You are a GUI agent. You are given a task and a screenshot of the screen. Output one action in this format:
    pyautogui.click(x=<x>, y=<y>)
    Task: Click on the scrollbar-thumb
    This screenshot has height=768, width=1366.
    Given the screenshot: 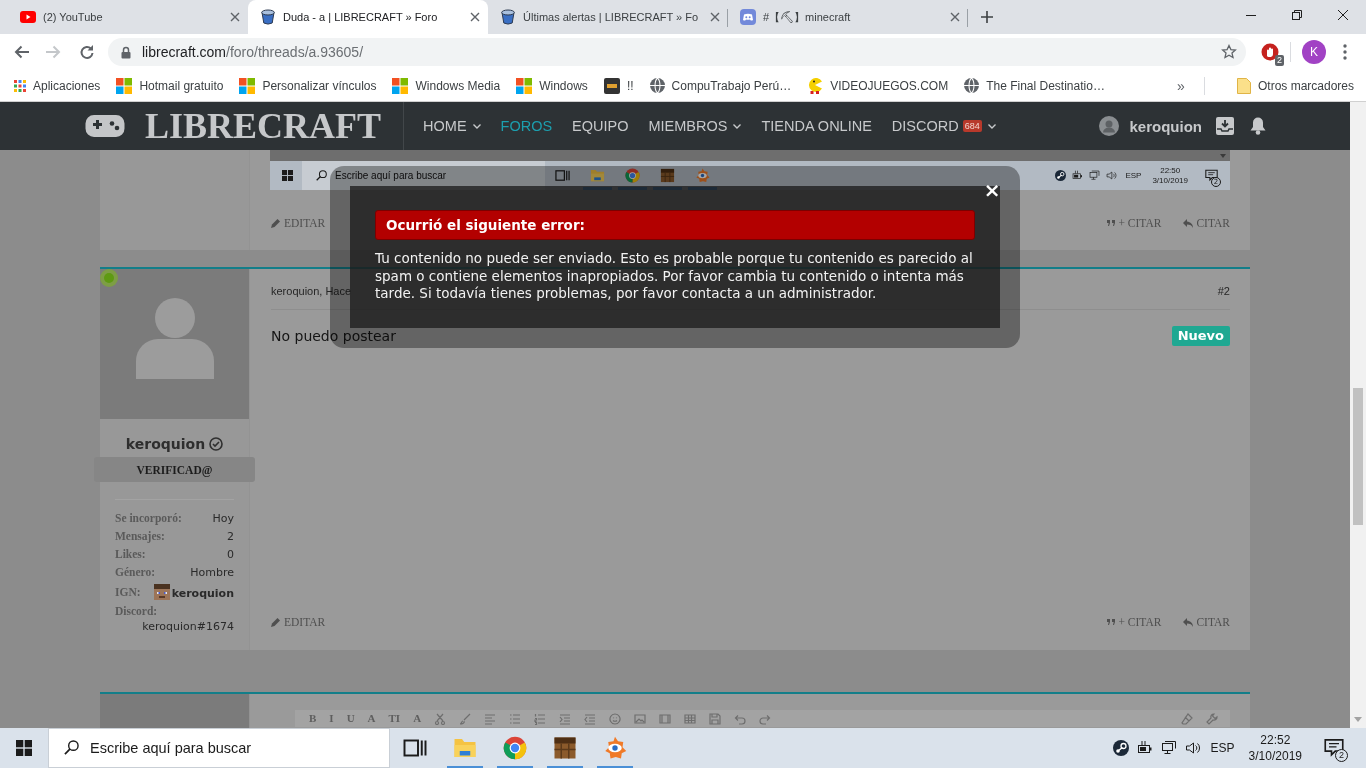 What is the action you would take?
    pyautogui.click(x=1358, y=456)
    